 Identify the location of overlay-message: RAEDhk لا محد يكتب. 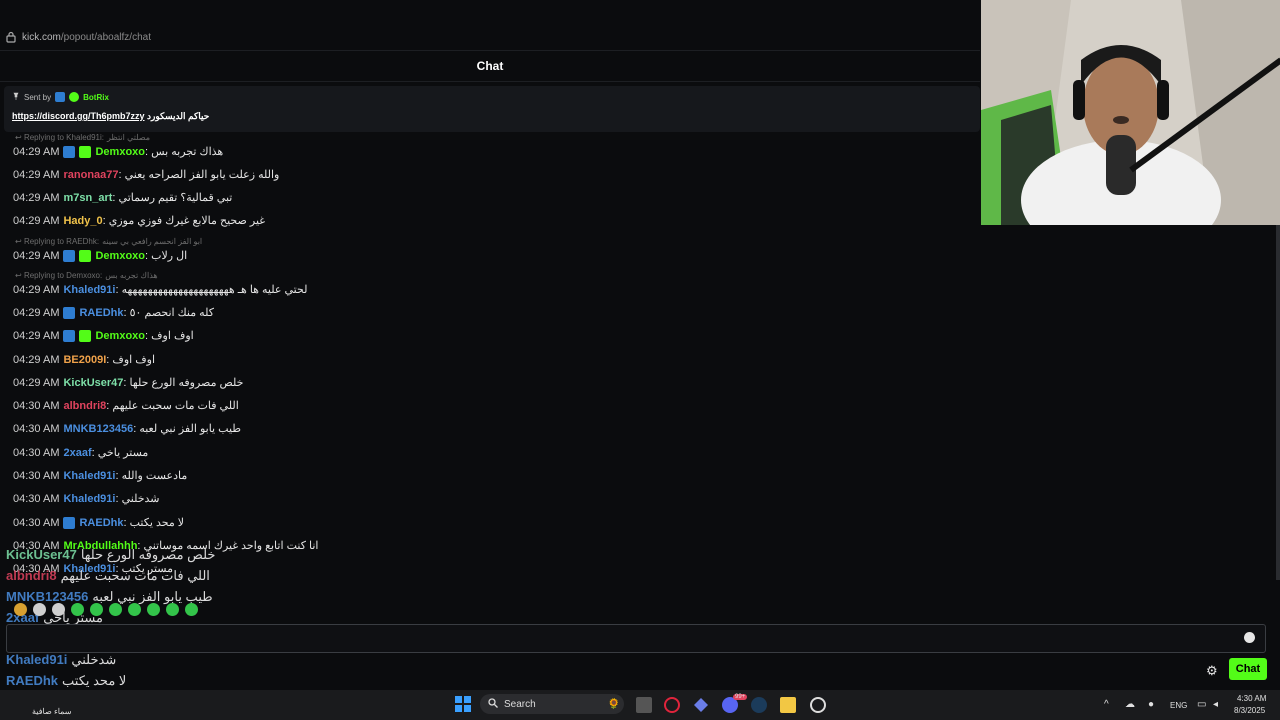
(66, 681).